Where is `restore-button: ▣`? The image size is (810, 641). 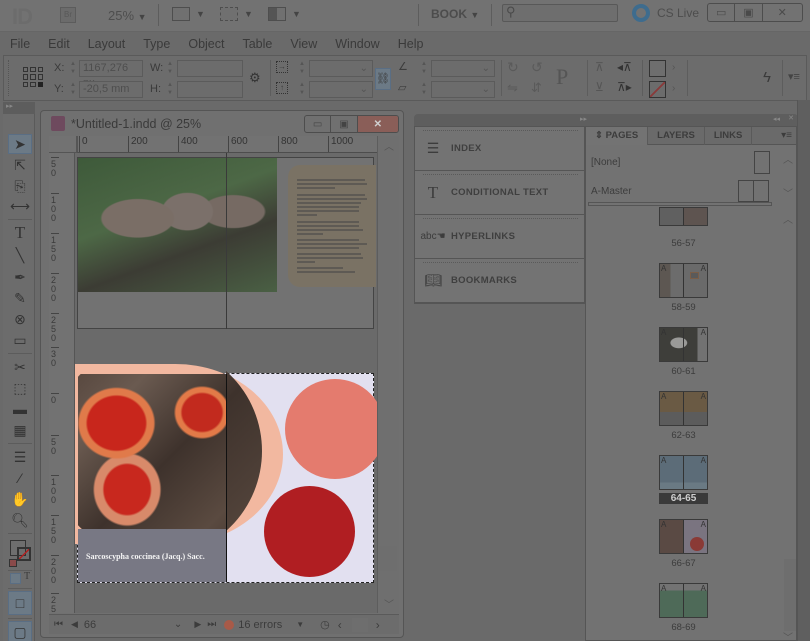 restore-button: ▣ is located at coordinates (749, 12).